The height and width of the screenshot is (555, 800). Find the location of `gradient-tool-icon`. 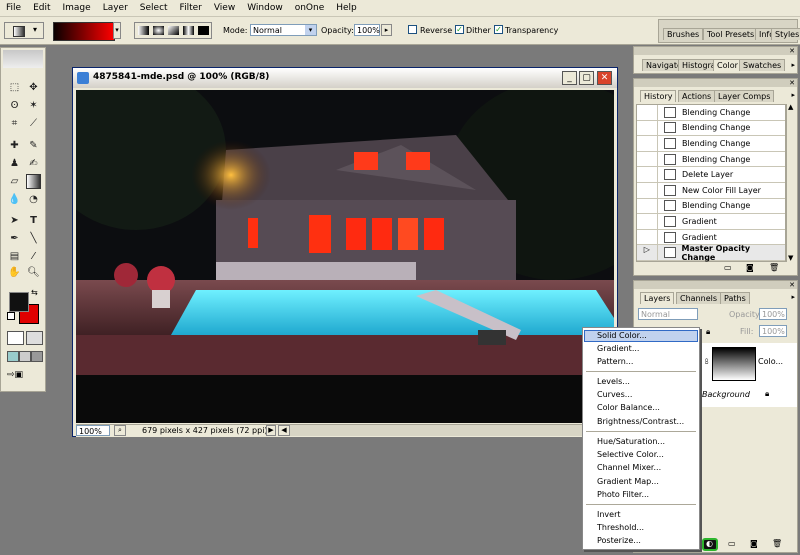

gradient-tool-icon is located at coordinates (33, 181).